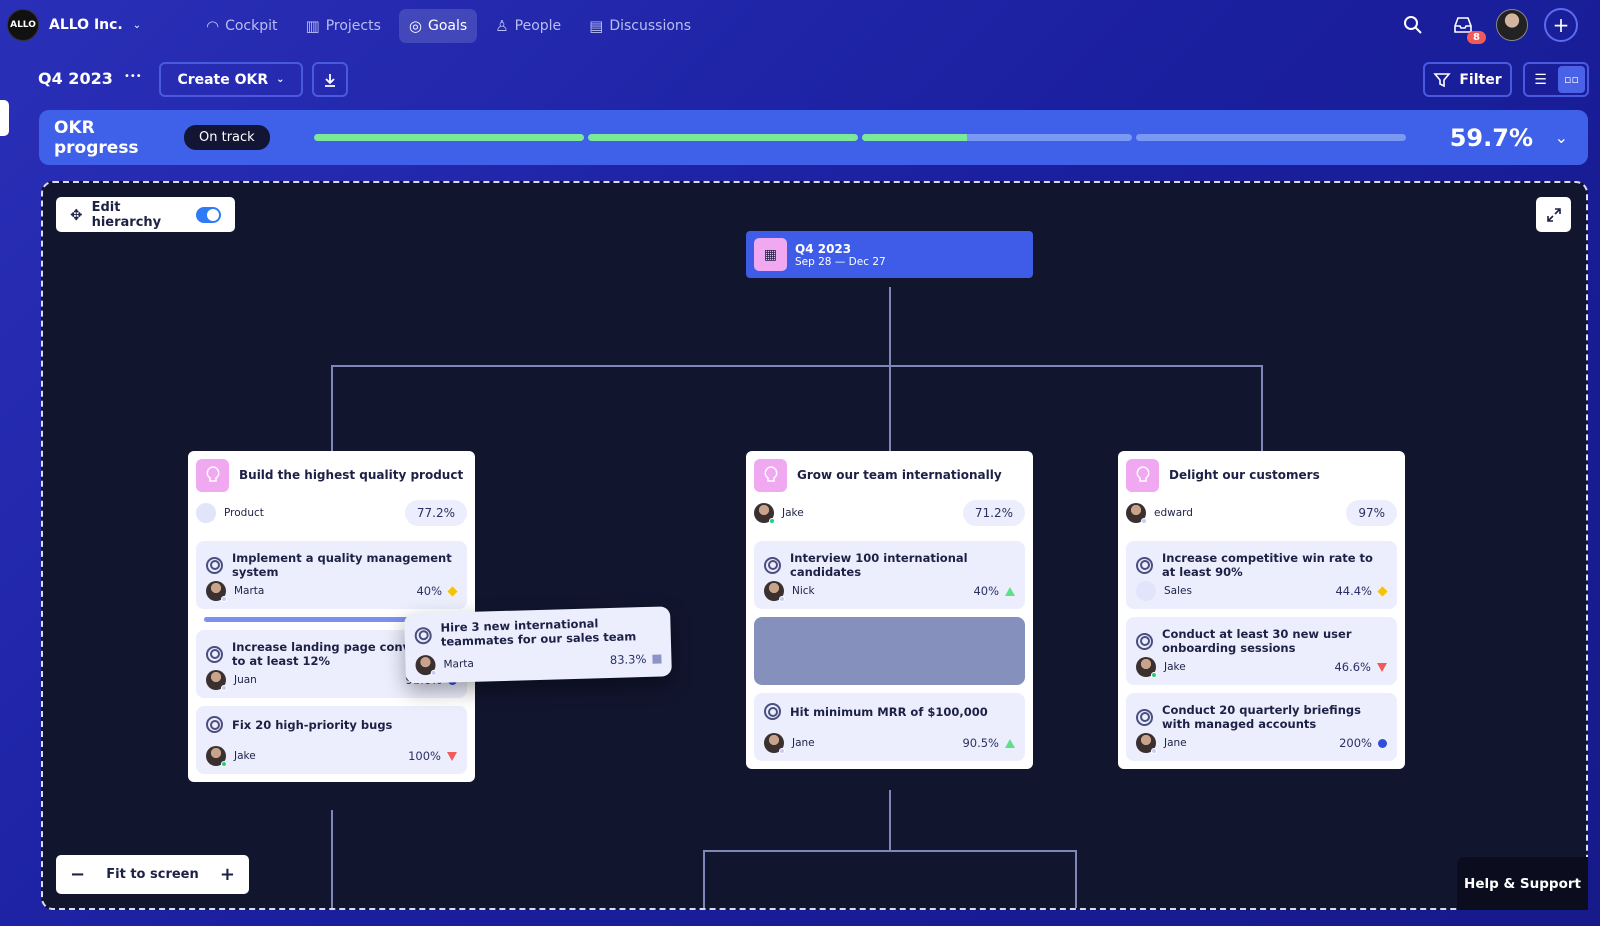 This screenshot has height=926, width=1600. What do you see at coordinates (208, 214) in the screenshot?
I see `edit-hierarchy-toggle` at bounding box center [208, 214].